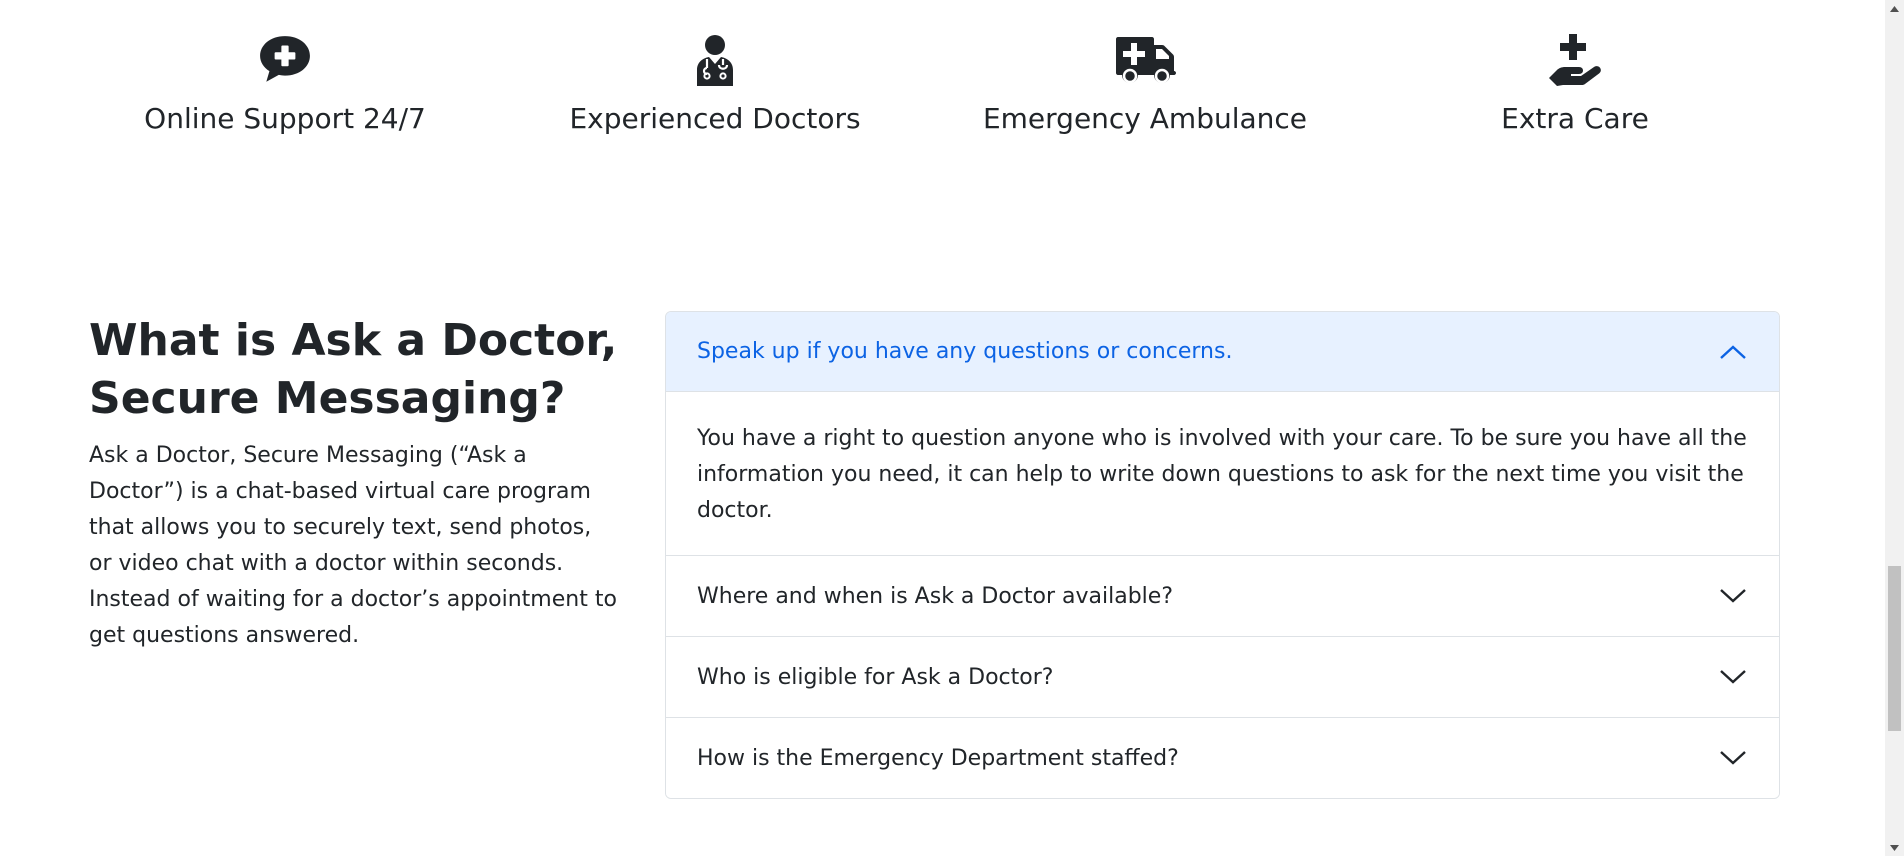 The image size is (1904, 856). Describe the element at coordinates (938, 758) in the screenshot. I see `accordion-question: How is the Emergency Department staffed?` at that location.